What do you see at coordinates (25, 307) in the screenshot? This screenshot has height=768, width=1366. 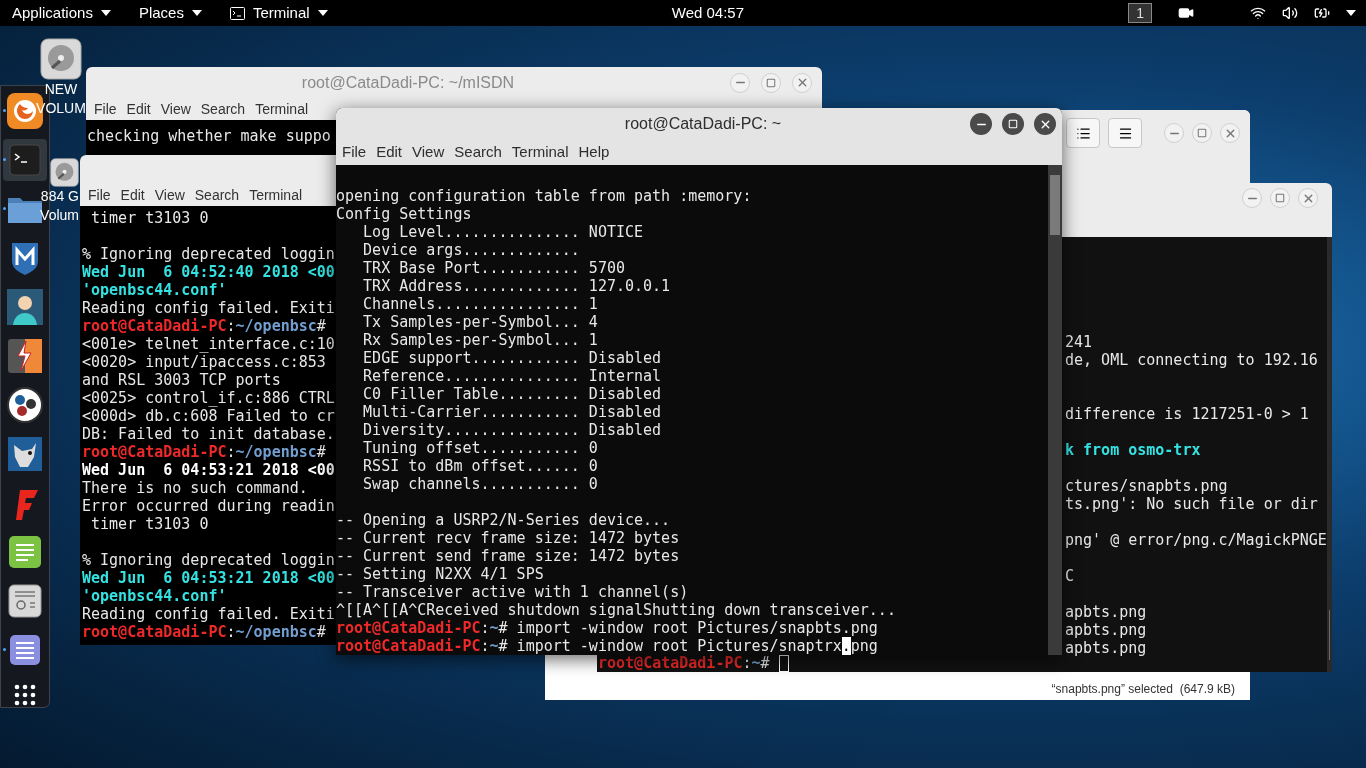 I see `avatar-icon` at bounding box center [25, 307].